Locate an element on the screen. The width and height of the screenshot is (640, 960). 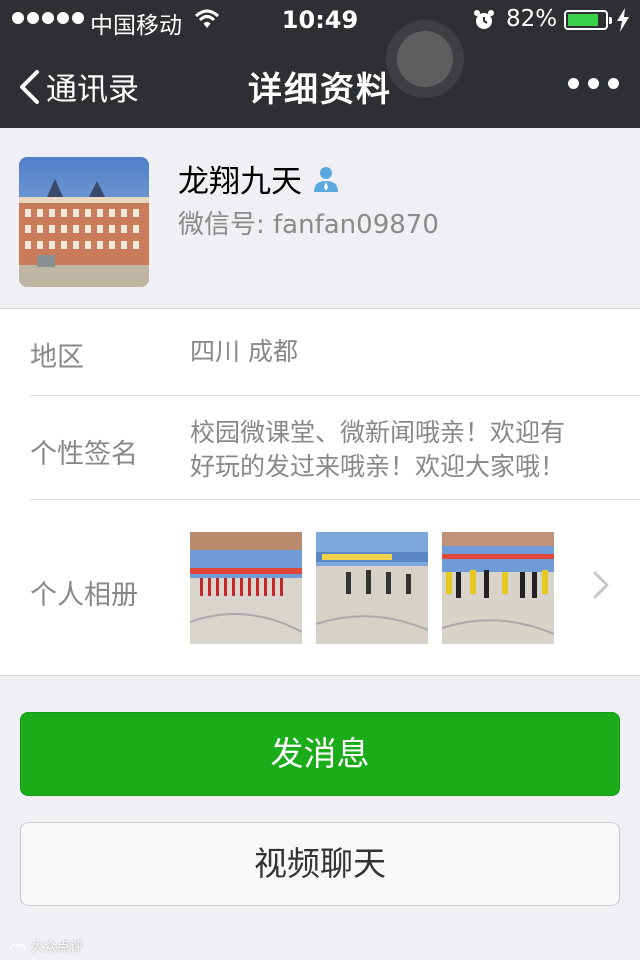
assistive-touch-button is located at coordinates (425, 59).